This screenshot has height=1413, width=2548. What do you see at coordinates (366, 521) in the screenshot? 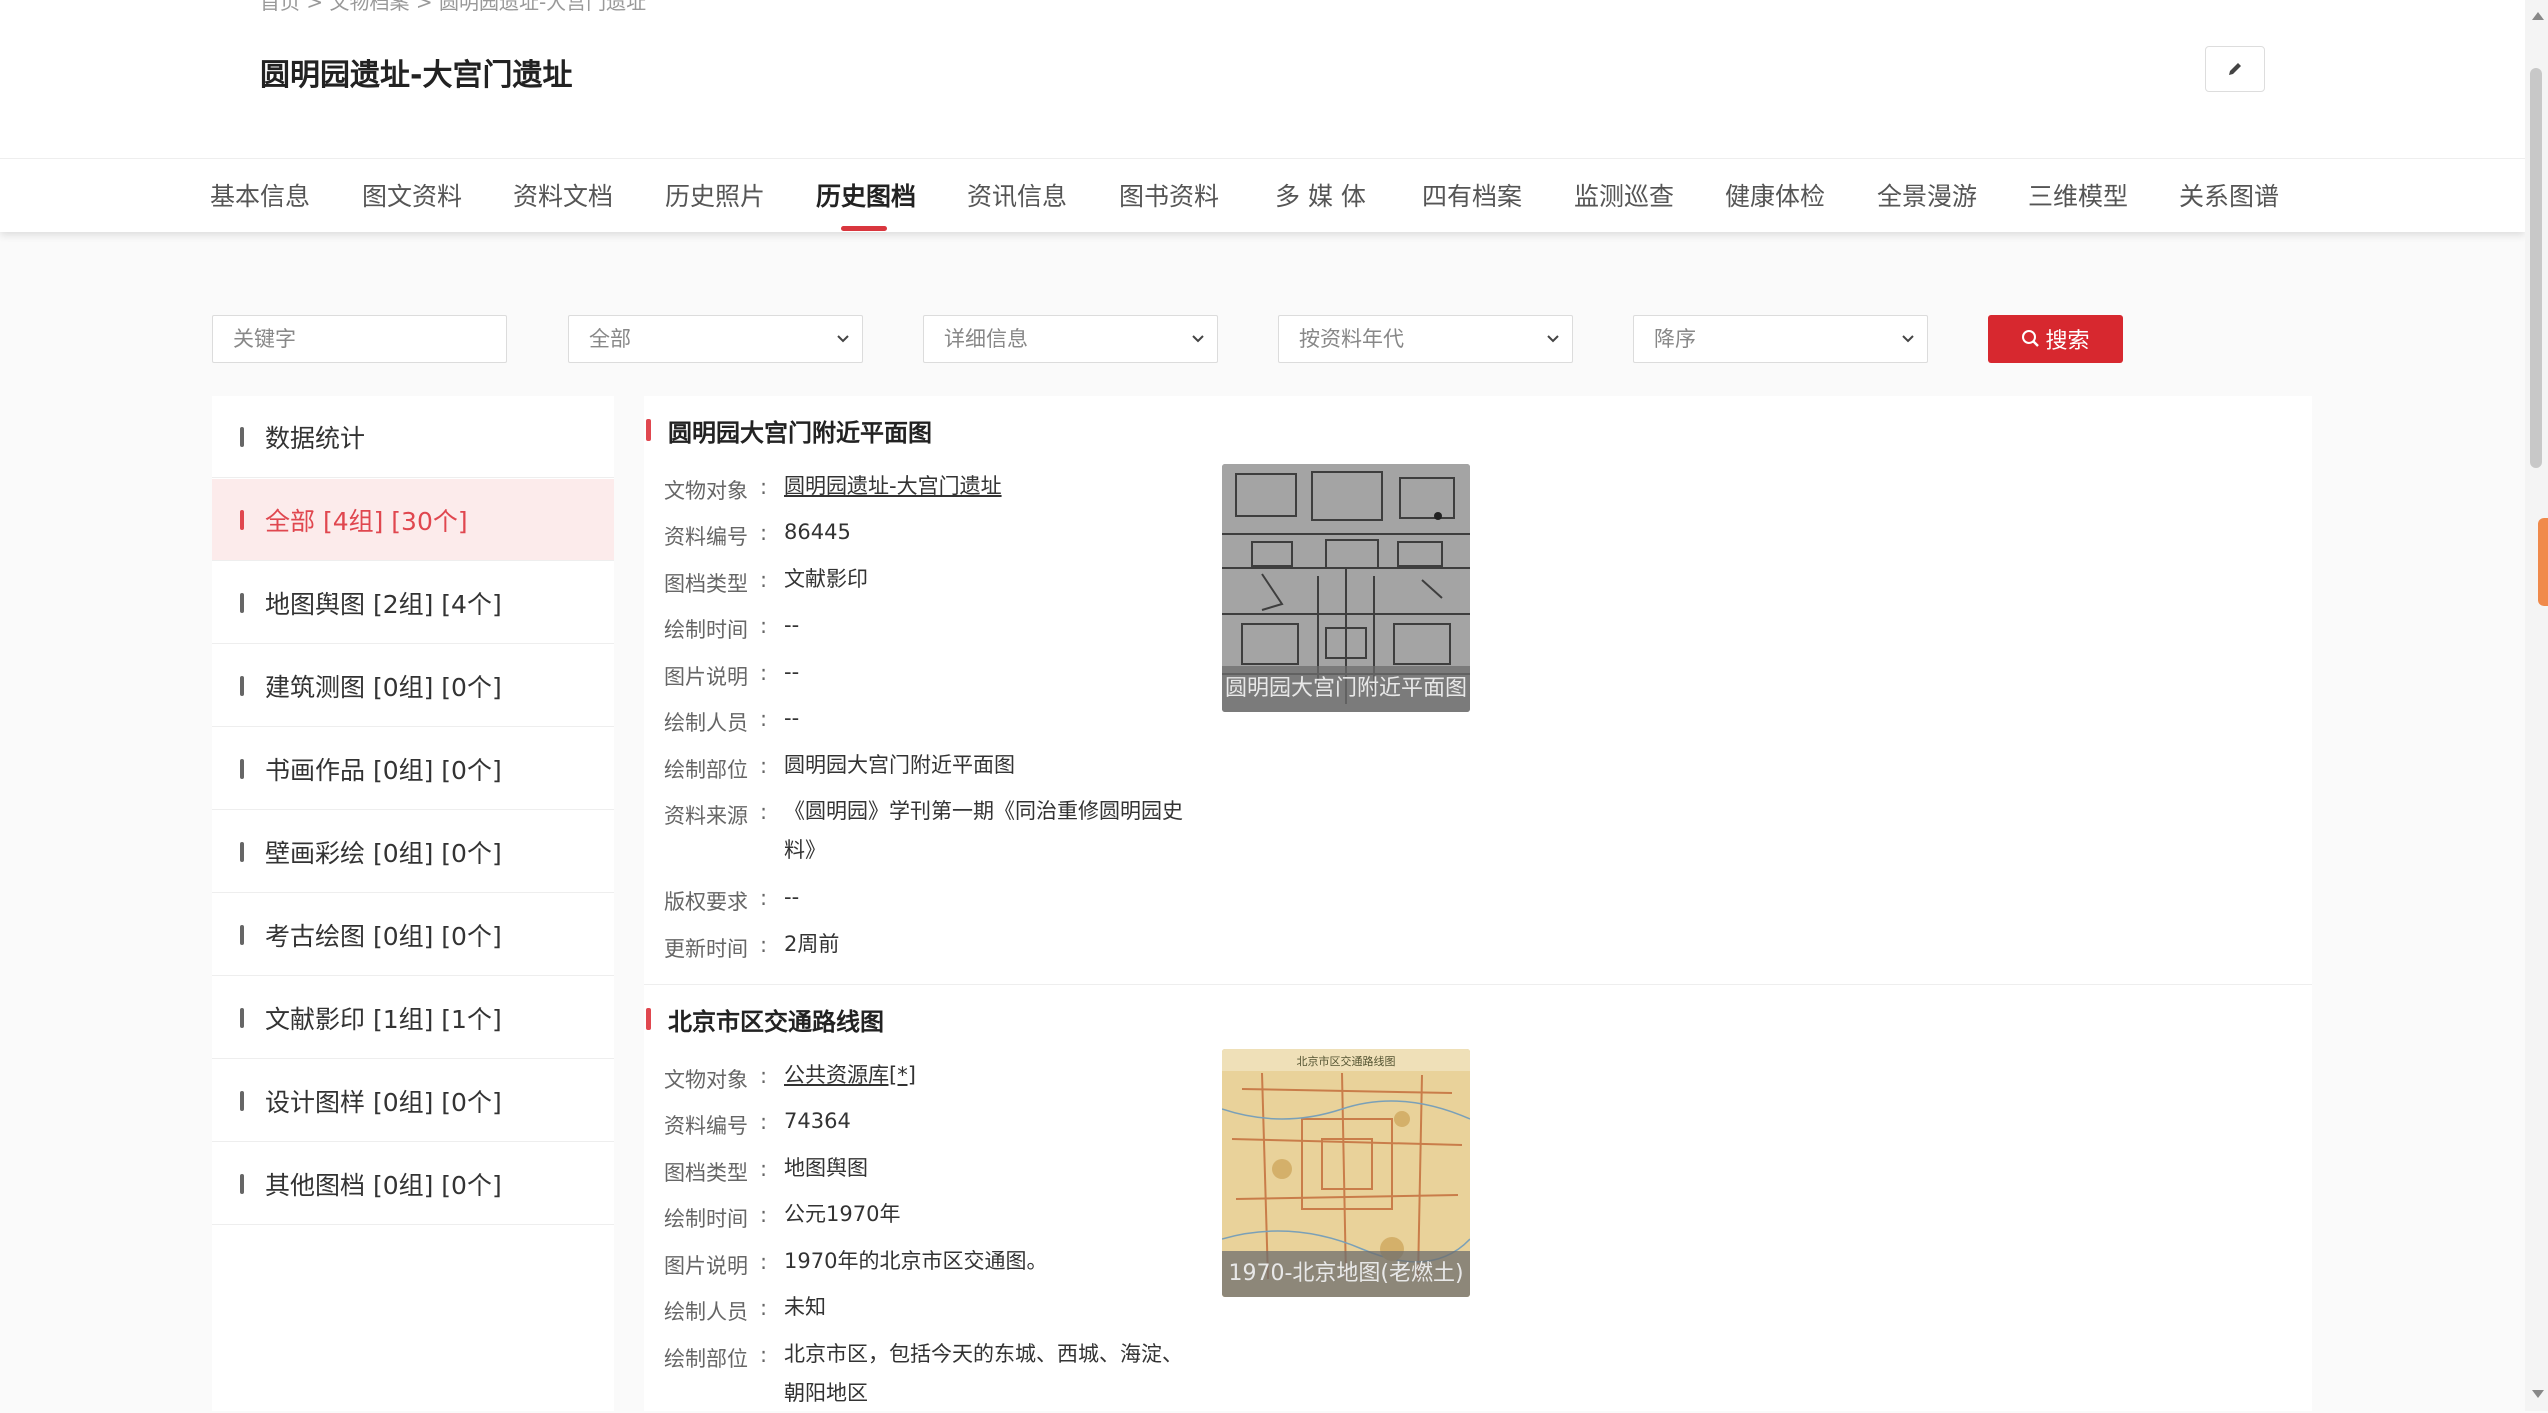
I see `sidebar-item-label: 全部 [4组] [30个]` at bounding box center [366, 521].